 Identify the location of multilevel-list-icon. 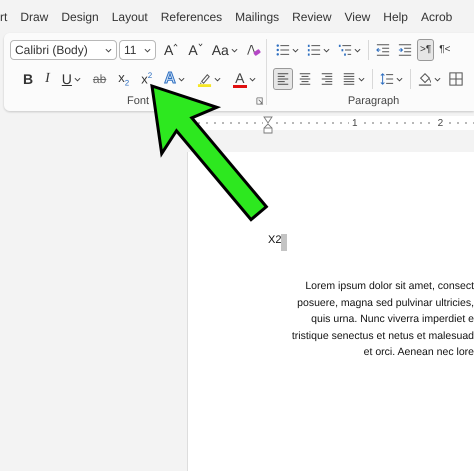
(345, 50).